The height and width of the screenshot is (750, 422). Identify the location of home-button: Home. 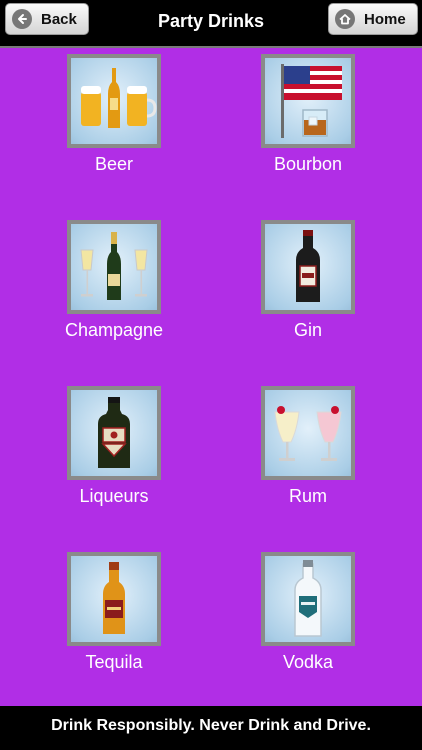
(373, 19).